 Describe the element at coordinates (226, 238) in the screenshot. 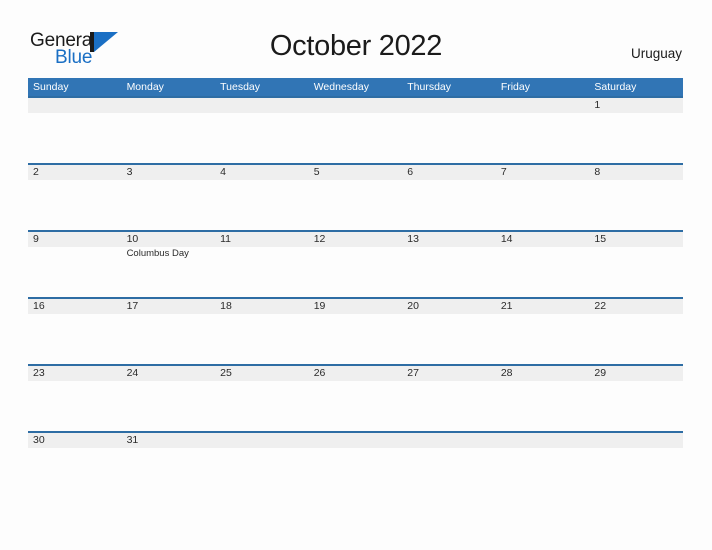

I see `day-number: 11` at that location.